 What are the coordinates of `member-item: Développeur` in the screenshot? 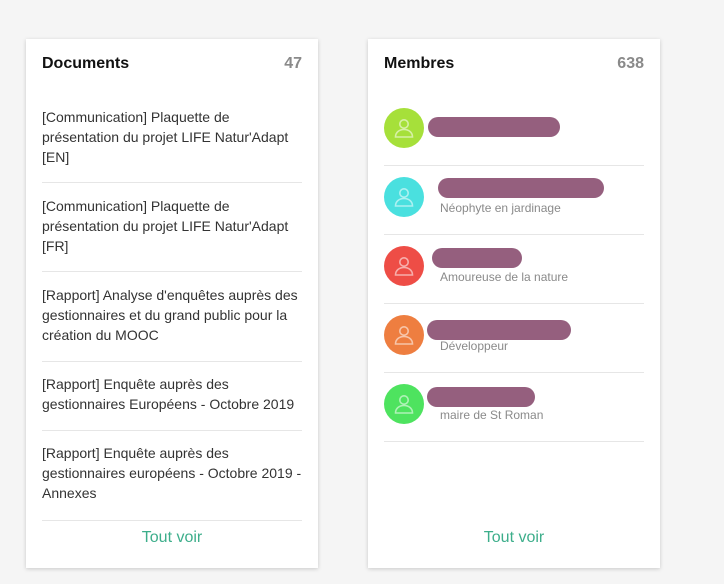 It's located at (514, 338).